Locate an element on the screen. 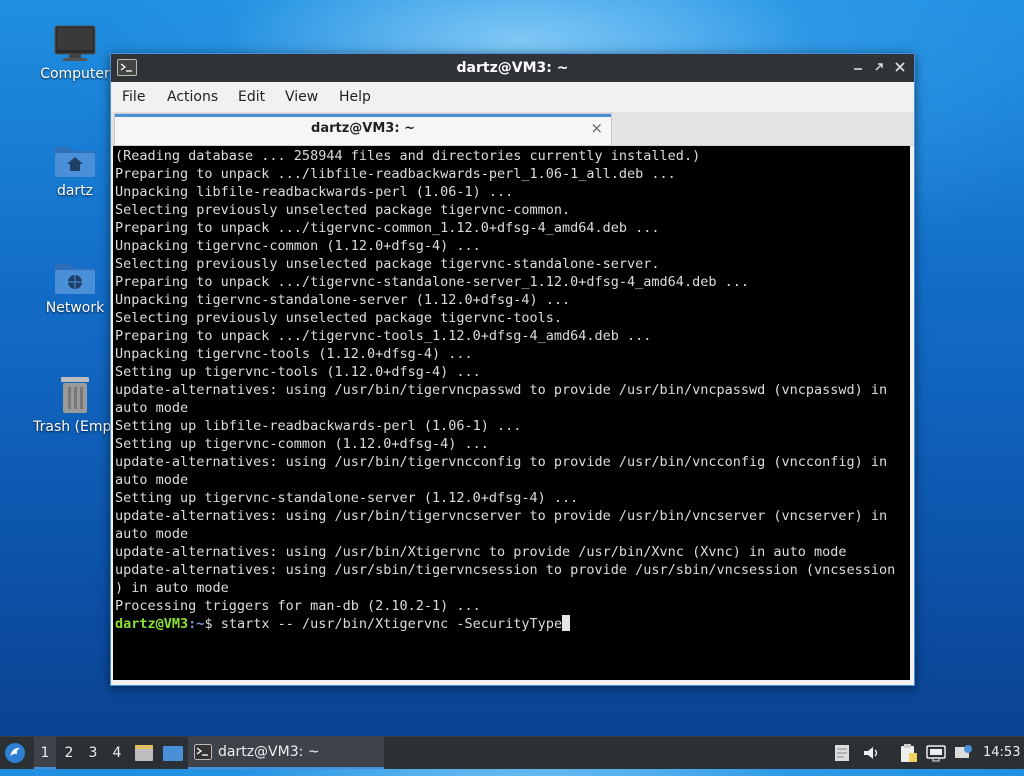 The width and height of the screenshot is (1024, 776). lxqt-logo-icon is located at coordinates (15, 753).